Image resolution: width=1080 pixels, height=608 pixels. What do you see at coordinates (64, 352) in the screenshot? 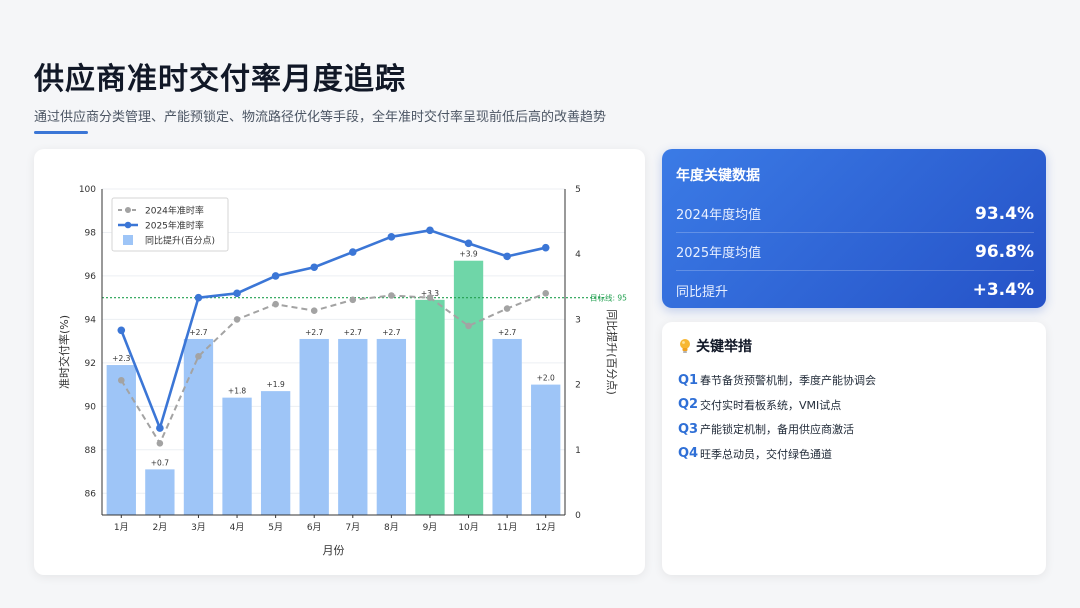
I see `y-axis-title: 准时交付率(%)` at bounding box center [64, 352].